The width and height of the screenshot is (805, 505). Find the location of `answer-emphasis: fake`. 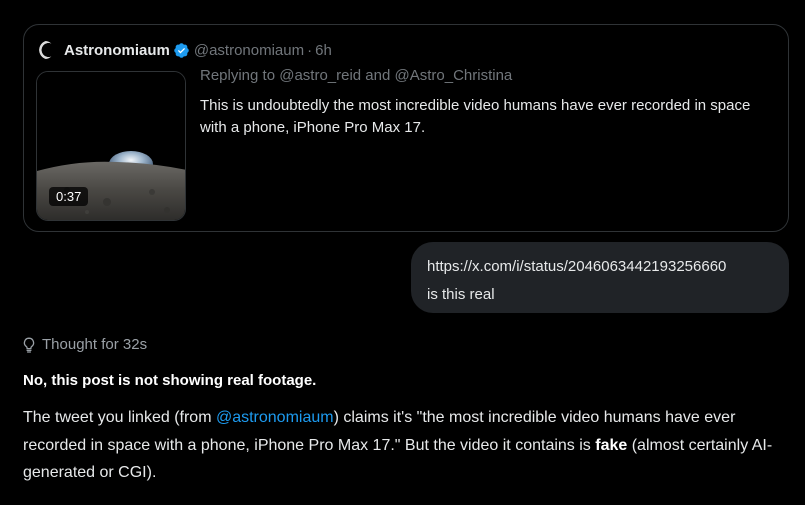

answer-emphasis: fake is located at coordinates (611, 445).